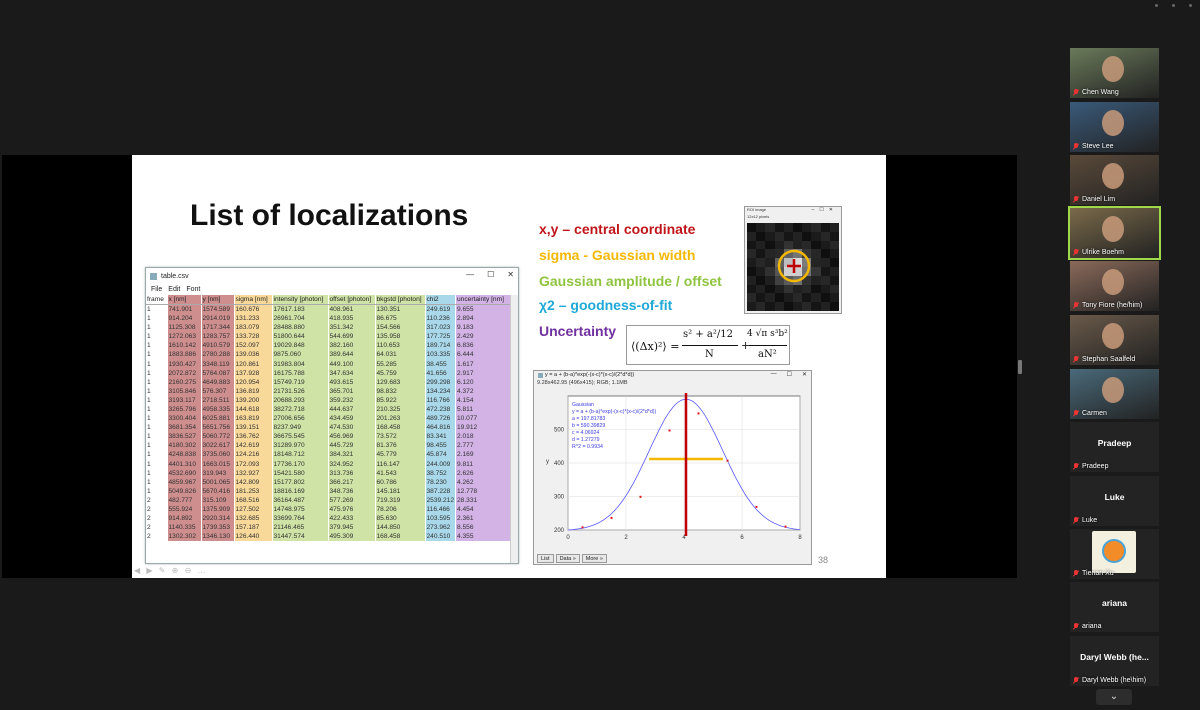 The image size is (1200, 710). Describe the element at coordinates (484, 491) in the screenshot. I see `table-cell: 12.778` at that location.